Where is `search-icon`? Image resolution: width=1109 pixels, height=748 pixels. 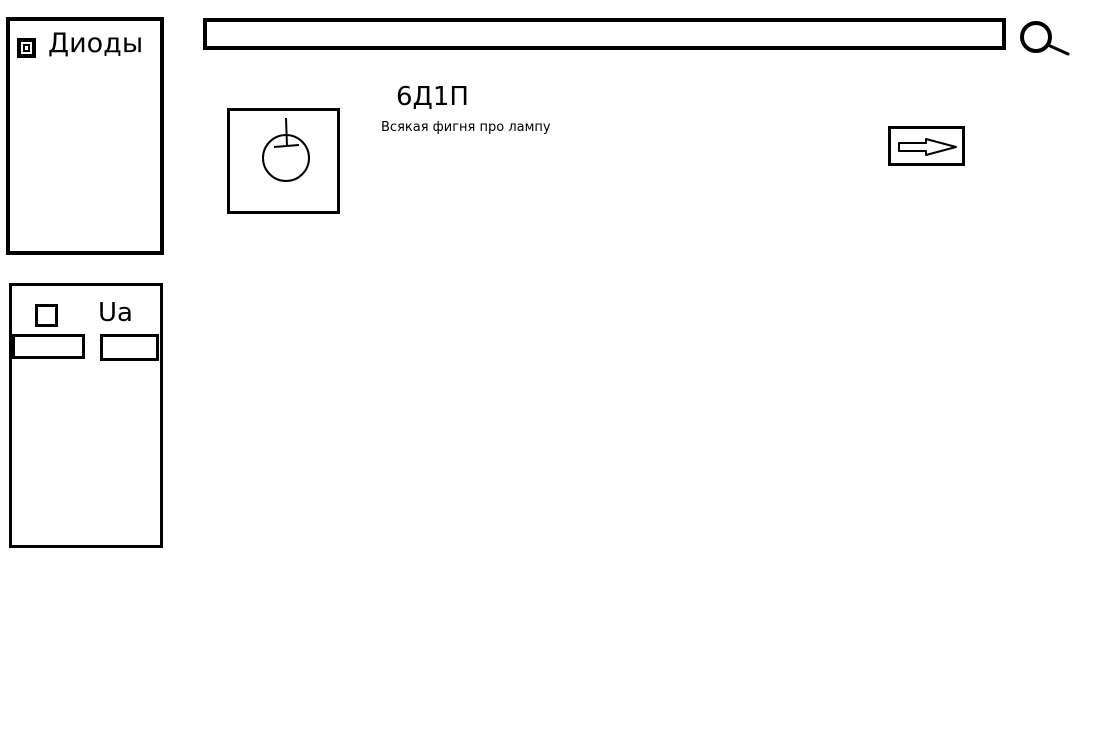
search-icon is located at coordinates (1044, 38).